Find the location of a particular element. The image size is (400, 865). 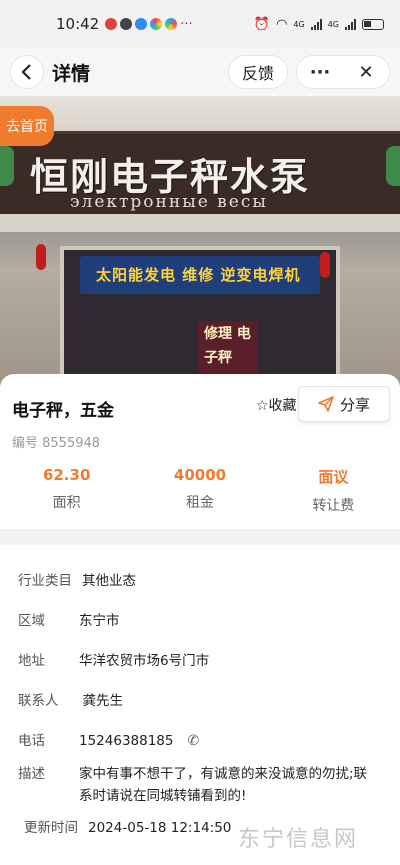

stat-area: 62.30 面积 is located at coordinates (66, 490).